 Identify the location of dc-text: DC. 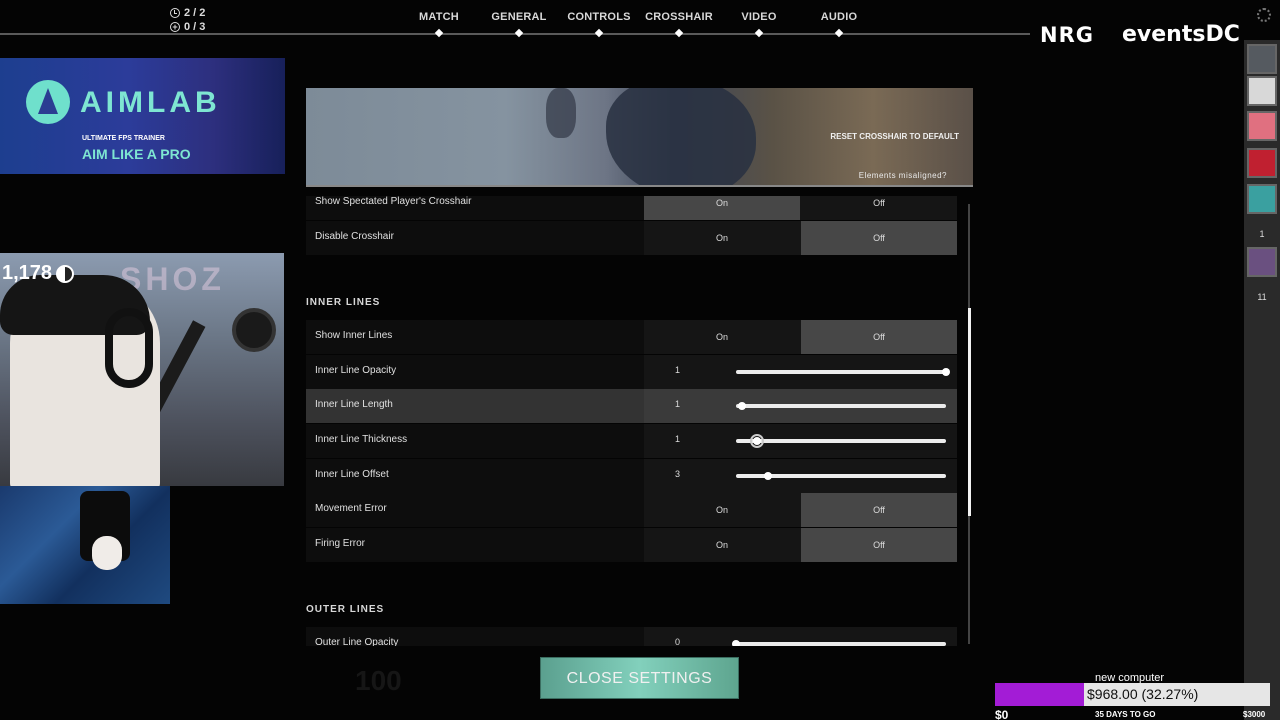
(1222, 34).